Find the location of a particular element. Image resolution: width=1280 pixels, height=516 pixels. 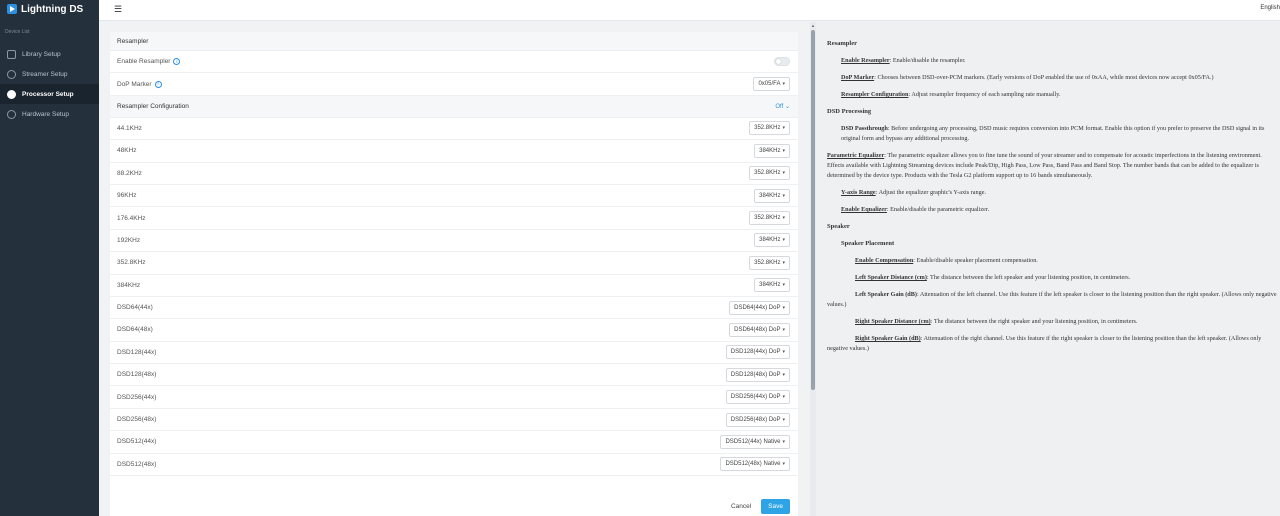

resampler-rate-row: DSD512(48x) DSD512(48x) Native ▾ is located at coordinates (454, 465).